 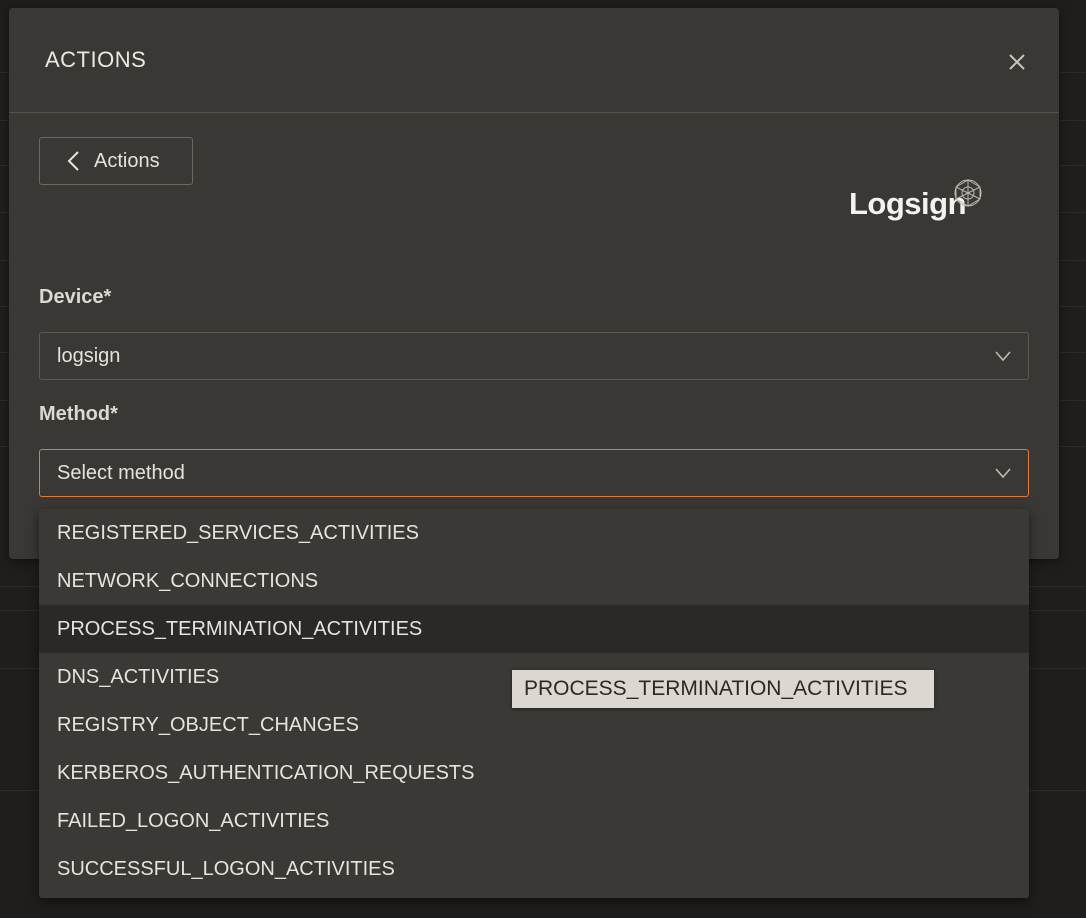 I want to click on modal-title: ACTIONS, so click(x=96, y=59).